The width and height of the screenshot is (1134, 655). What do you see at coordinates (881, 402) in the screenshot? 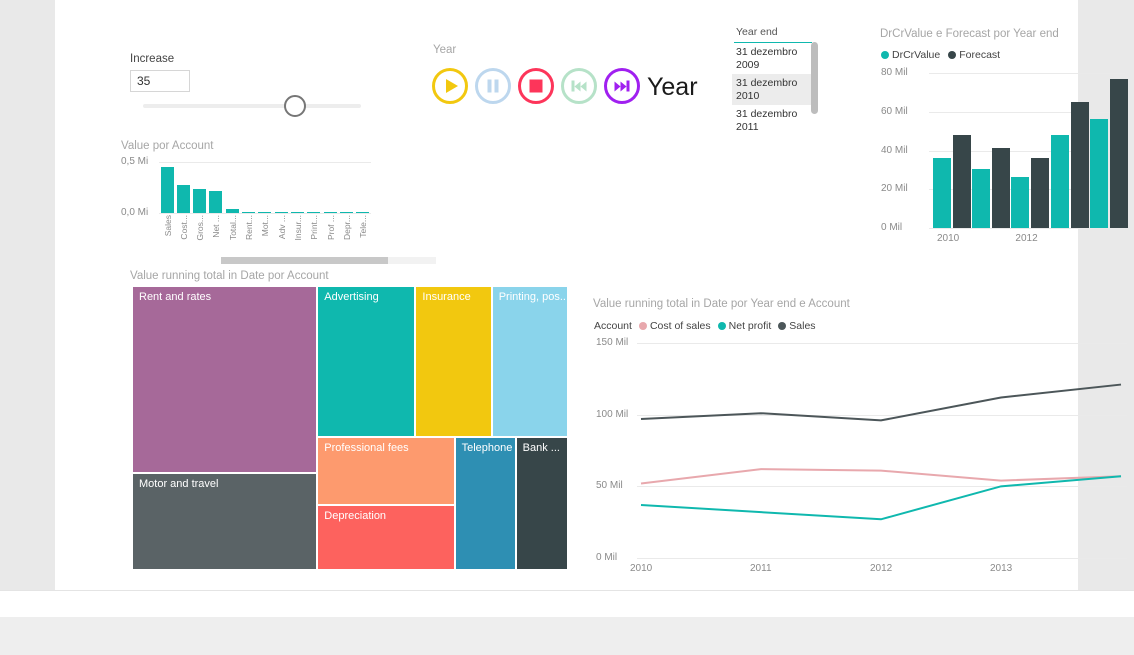
I see `line-sales` at bounding box center [881, 402].